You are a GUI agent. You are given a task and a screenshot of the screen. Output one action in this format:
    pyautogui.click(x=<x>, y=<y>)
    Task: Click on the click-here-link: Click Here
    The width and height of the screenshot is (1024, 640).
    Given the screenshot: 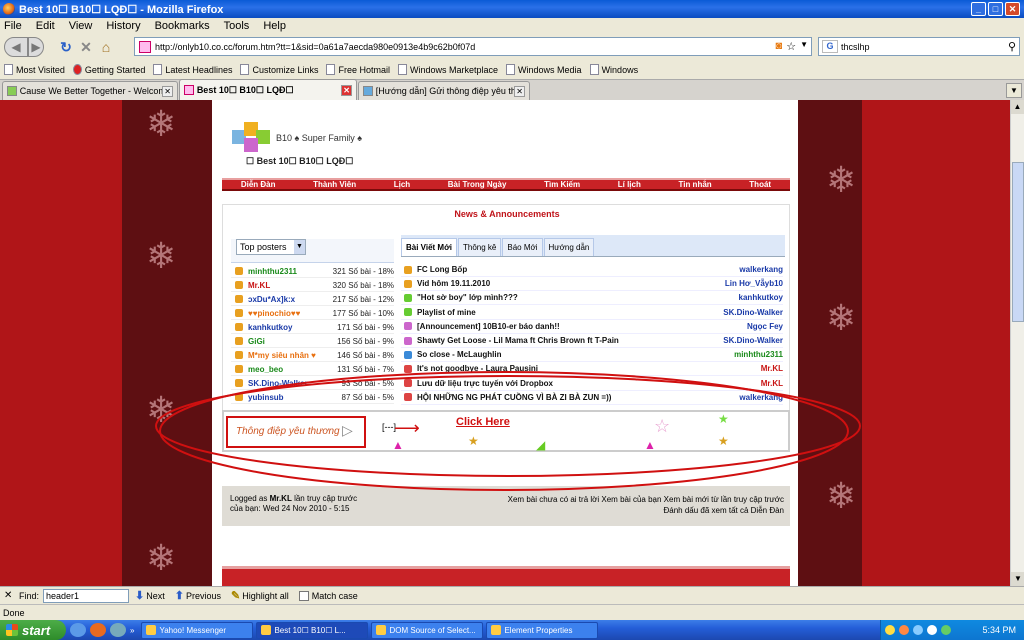 What is the action you would take?
    pyautogui.click(x=483, y=422)
    